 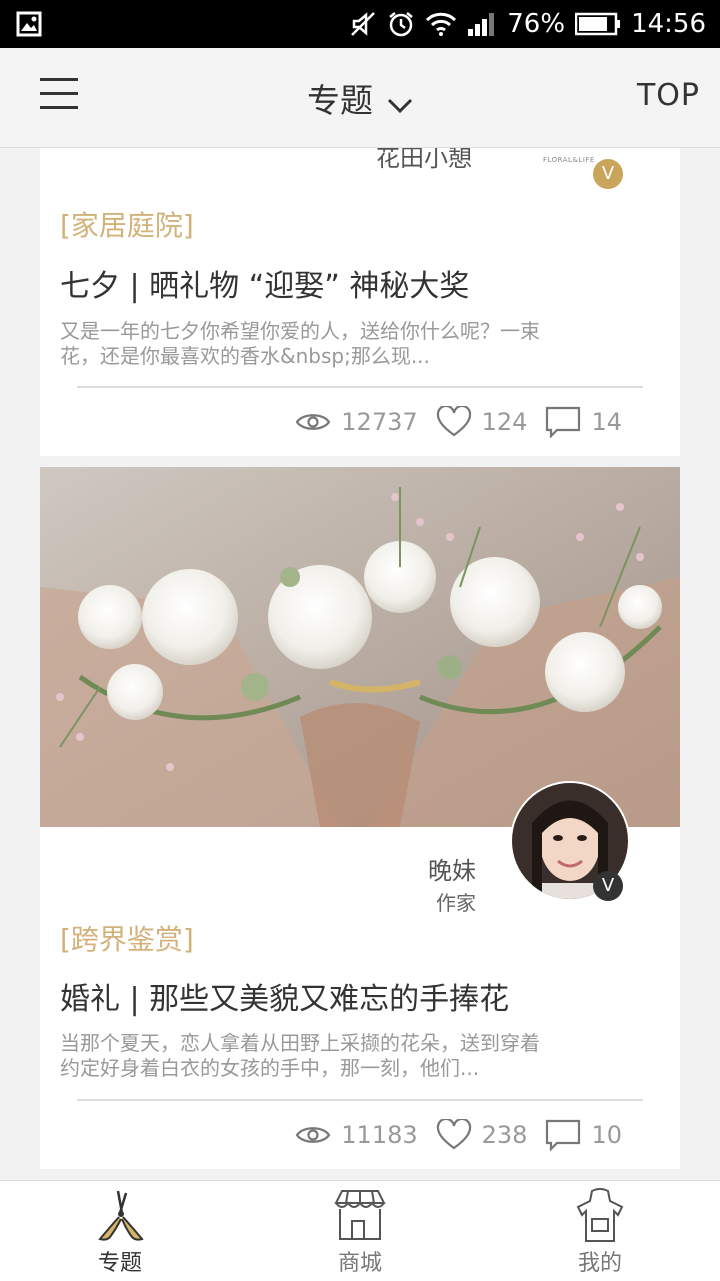 I want to click on clock-time: 14:56, so click(x=668, y=24).